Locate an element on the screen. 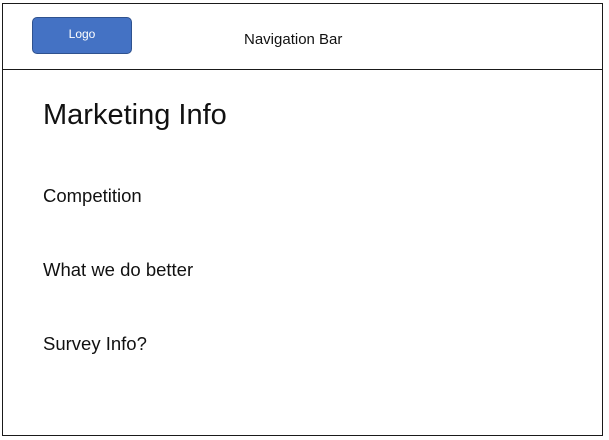  navigation-bar: Logo Navigation Bar is located at coordinates (302, 37).